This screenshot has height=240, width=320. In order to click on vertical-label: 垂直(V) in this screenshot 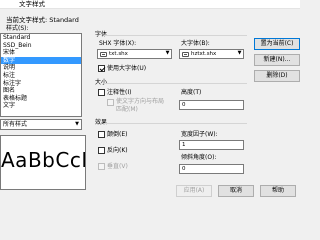, I will do `click(117, 166)`.